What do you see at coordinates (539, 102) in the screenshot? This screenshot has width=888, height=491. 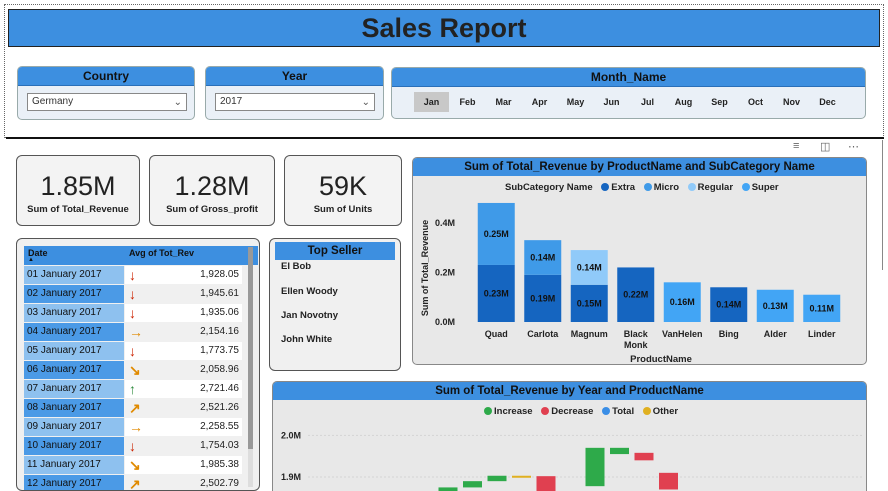 I see `month-button-apr: Apr` at bounding box center [539, 102].